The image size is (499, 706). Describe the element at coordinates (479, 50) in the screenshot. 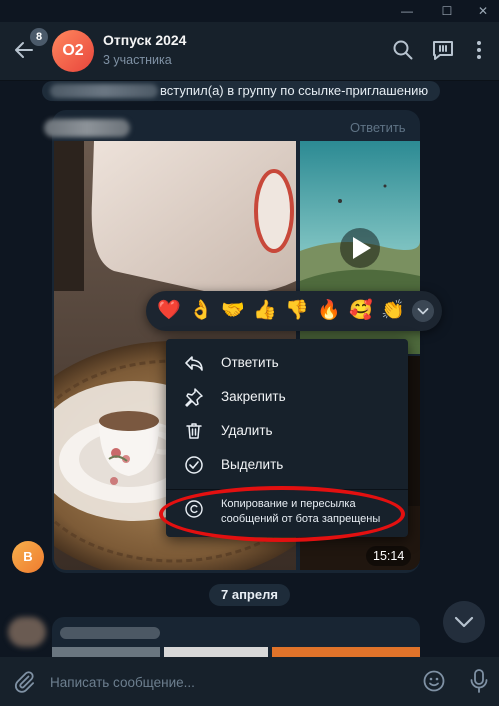

I see `more-options-icon` at that location.